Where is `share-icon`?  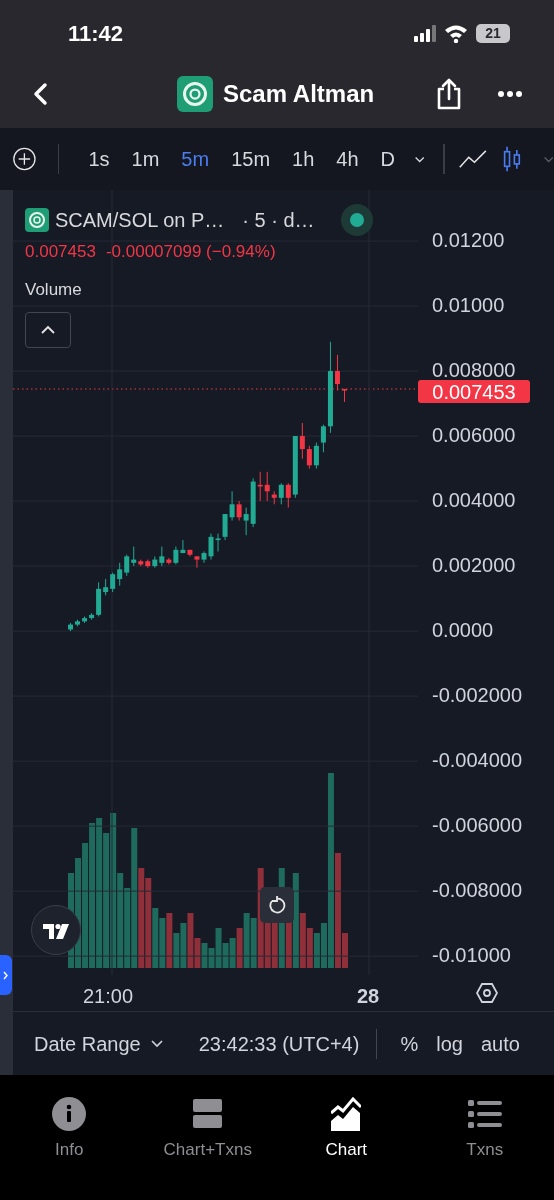 share-icon is located at coordinates (449, 94).